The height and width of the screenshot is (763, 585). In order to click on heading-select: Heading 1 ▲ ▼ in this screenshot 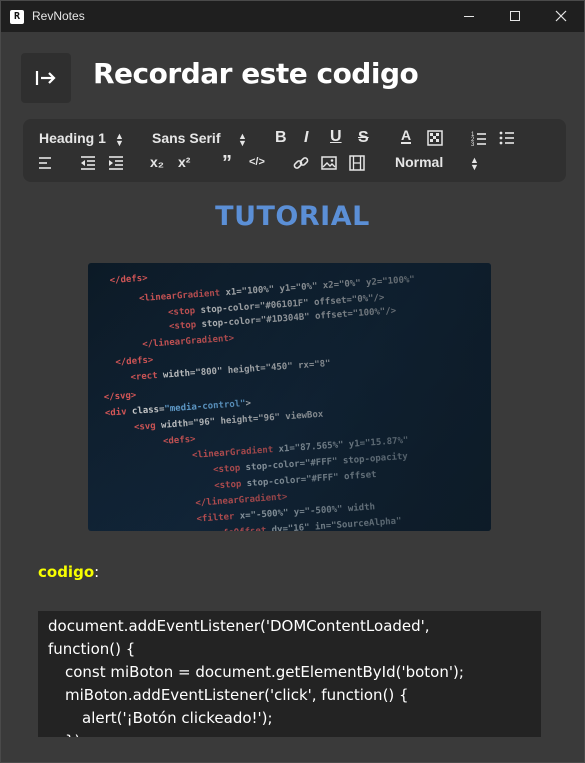, I will do `click(81, 139)`.